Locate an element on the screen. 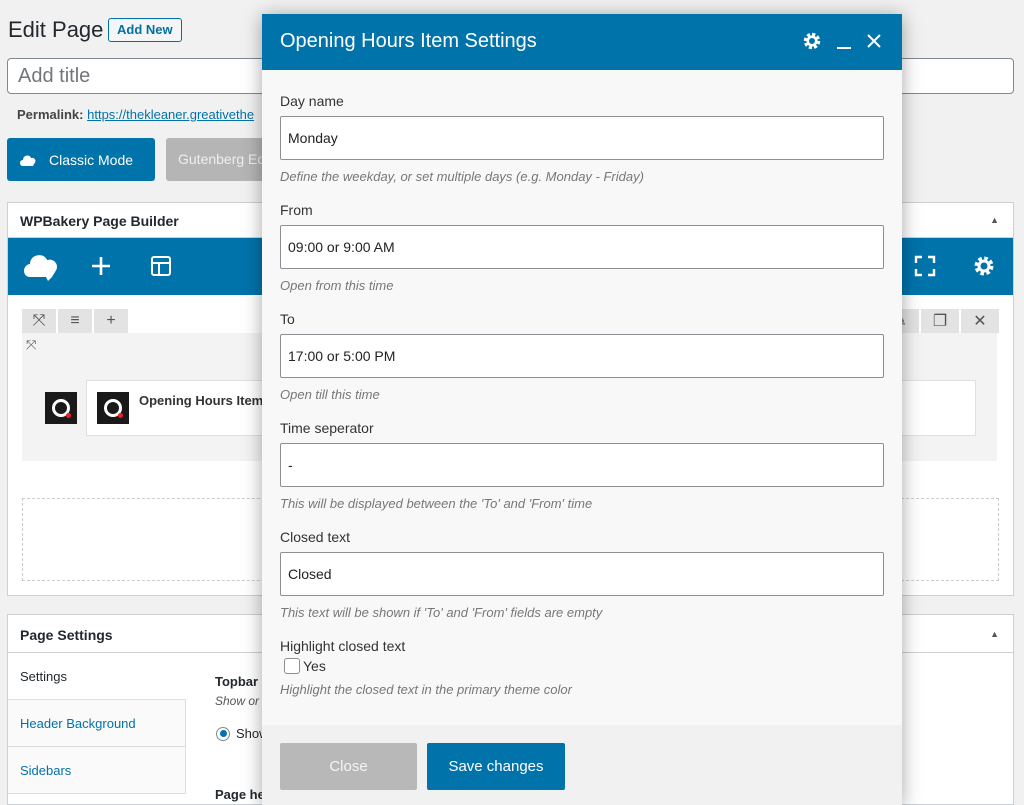 This screenshot has width=1024, height=805. row-layout-icon: ≡ is located at coordinates (75, 321).